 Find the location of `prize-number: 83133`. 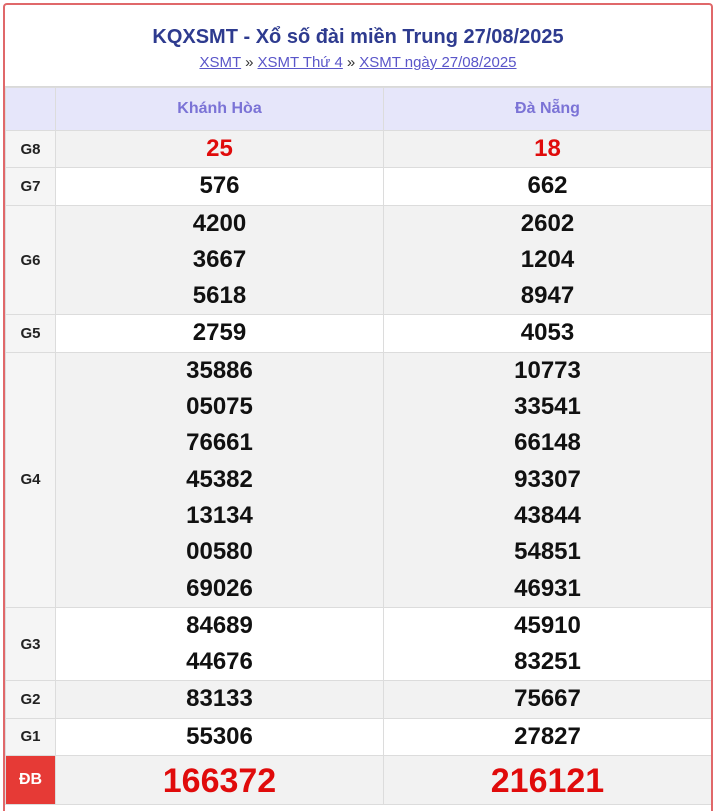

prize-number: 83133 is located at coordinates (219, 699).